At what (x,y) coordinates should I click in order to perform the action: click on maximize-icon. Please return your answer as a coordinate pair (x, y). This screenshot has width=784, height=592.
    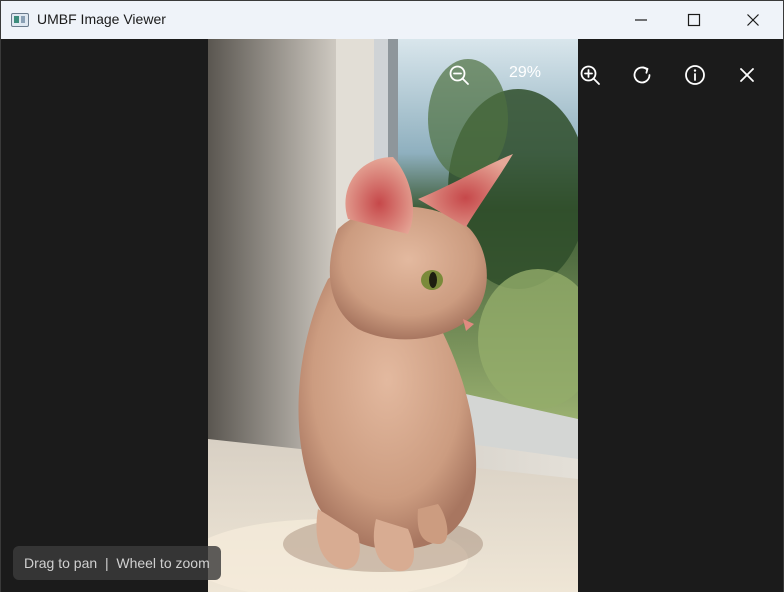
    Looking at the image, I should click on (694, 20).